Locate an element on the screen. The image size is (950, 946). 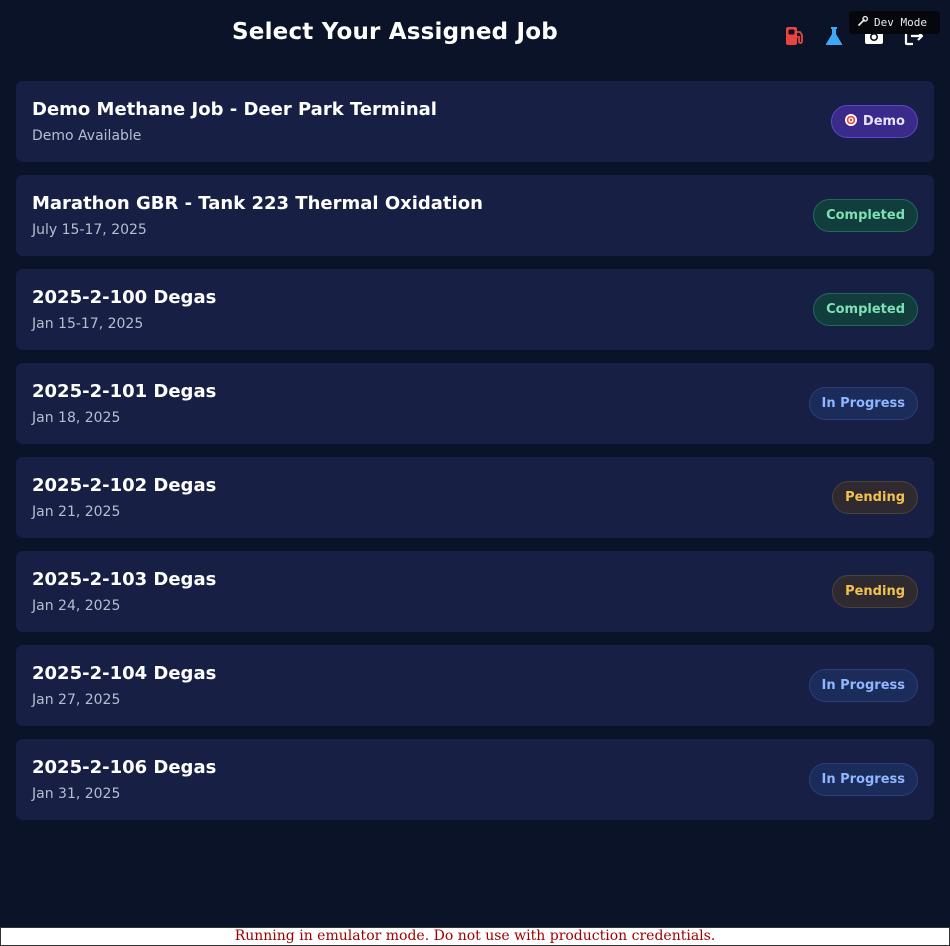
job-date: Jan 15-17, 2025 is located at coordinates (88, 324).